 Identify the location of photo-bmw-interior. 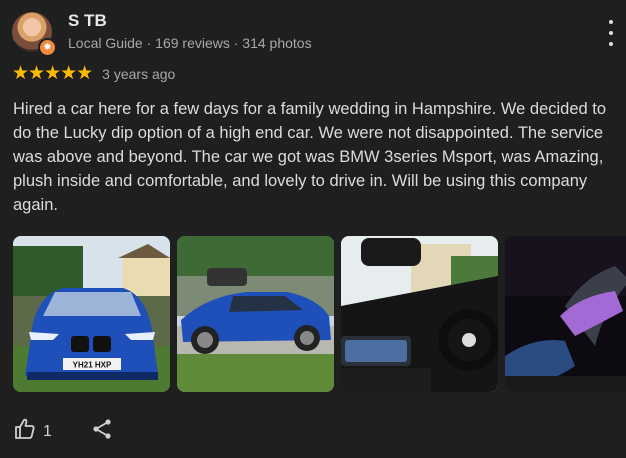
(419, 314).